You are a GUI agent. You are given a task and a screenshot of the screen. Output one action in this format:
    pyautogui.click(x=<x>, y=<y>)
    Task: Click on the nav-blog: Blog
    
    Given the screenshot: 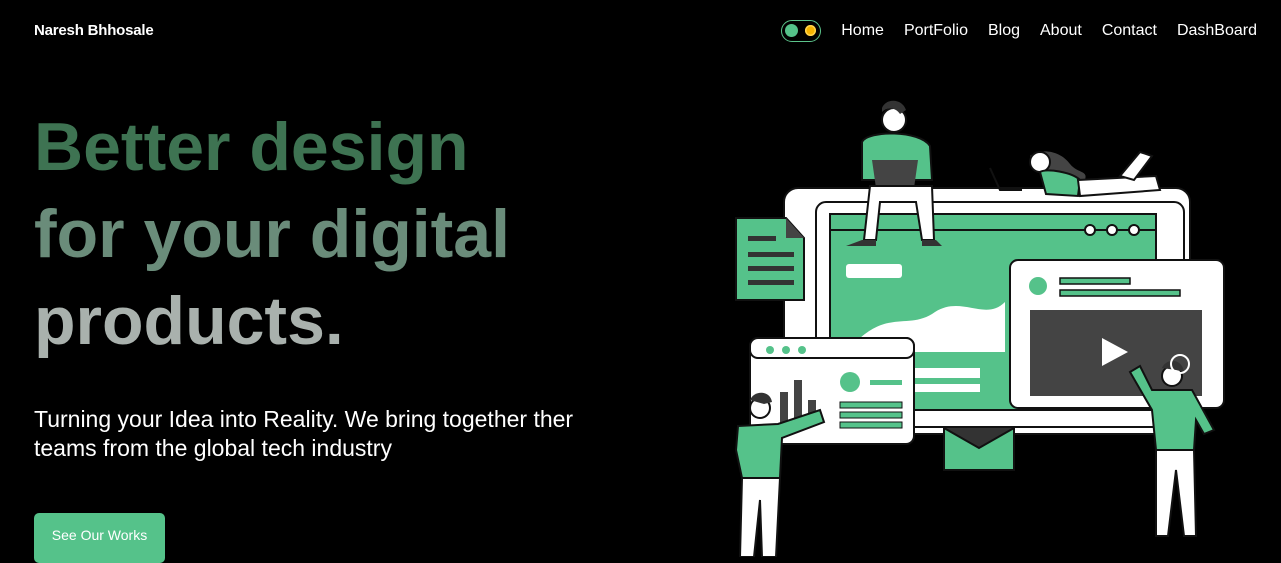 What is the action you would take?
    pyautogui.click(x=1004, y=31)
    